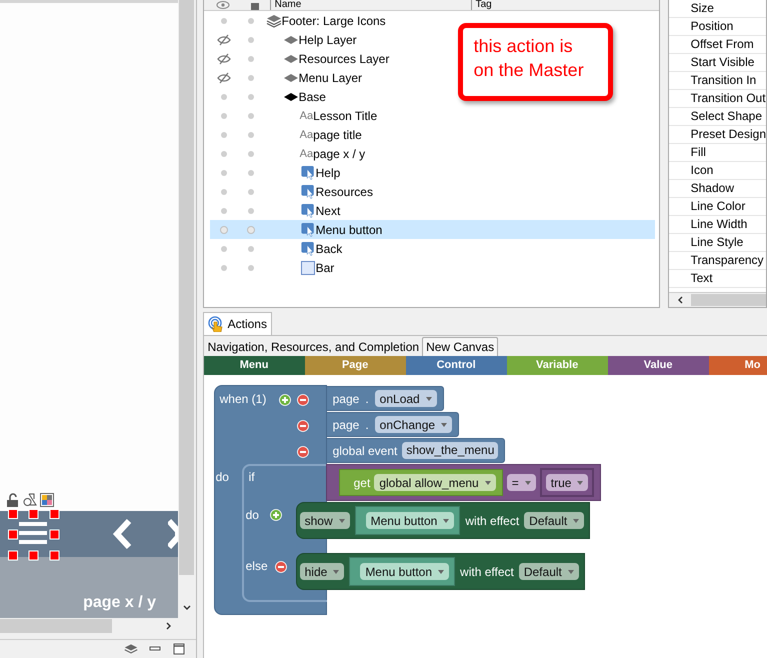  I want to click on property-item: Fill, so click(717, 153).